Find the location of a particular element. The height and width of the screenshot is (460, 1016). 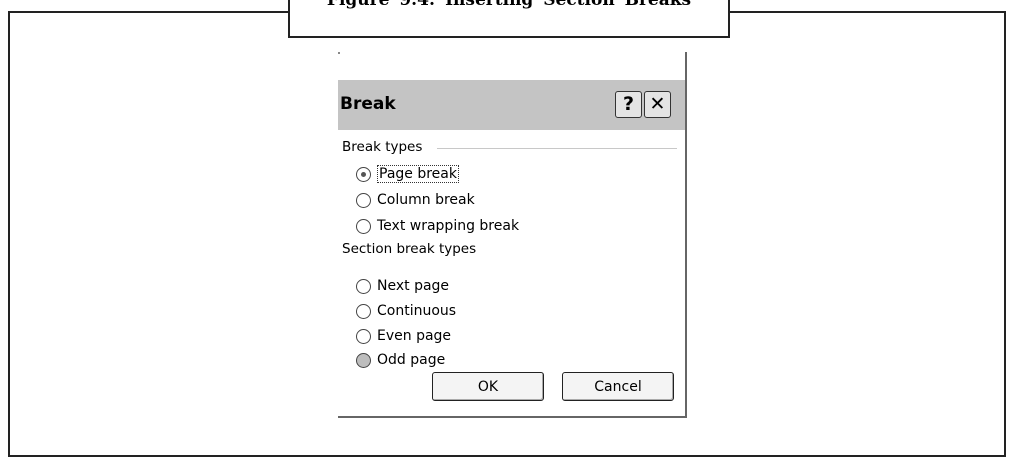

option-label: Continuous is located at coordinates (417, 311).